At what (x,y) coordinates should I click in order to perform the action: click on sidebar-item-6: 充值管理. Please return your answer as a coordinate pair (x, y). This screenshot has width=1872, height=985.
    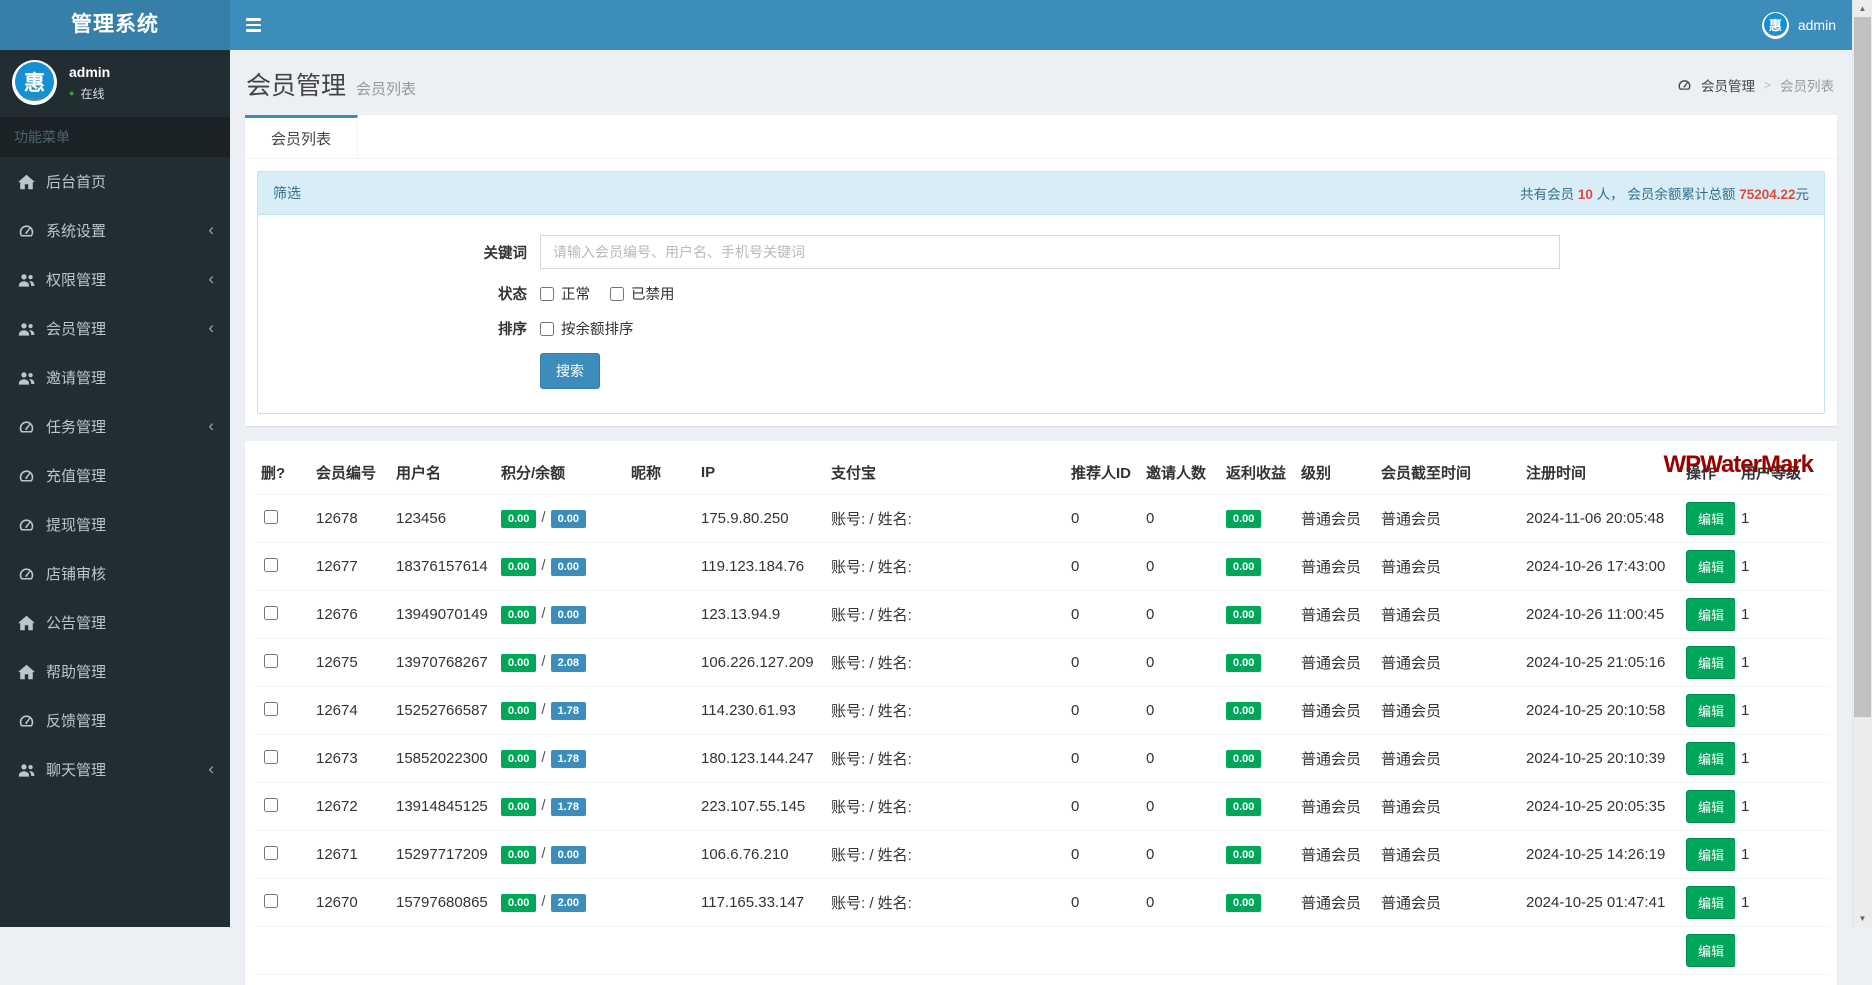
    Looking at the image, I should click on (115, 475).